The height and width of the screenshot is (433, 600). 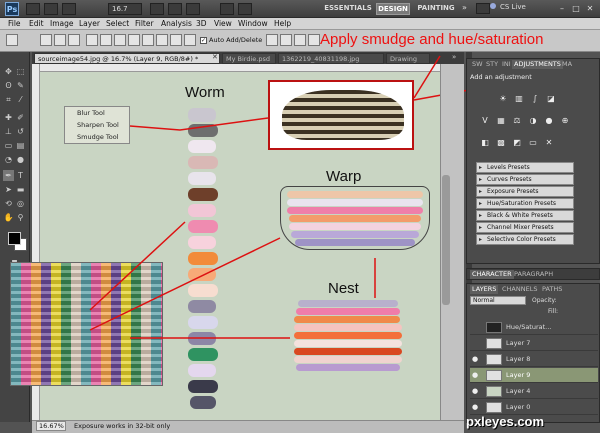 I want to click on tab-masks: MA, so click(x=567, y=64).